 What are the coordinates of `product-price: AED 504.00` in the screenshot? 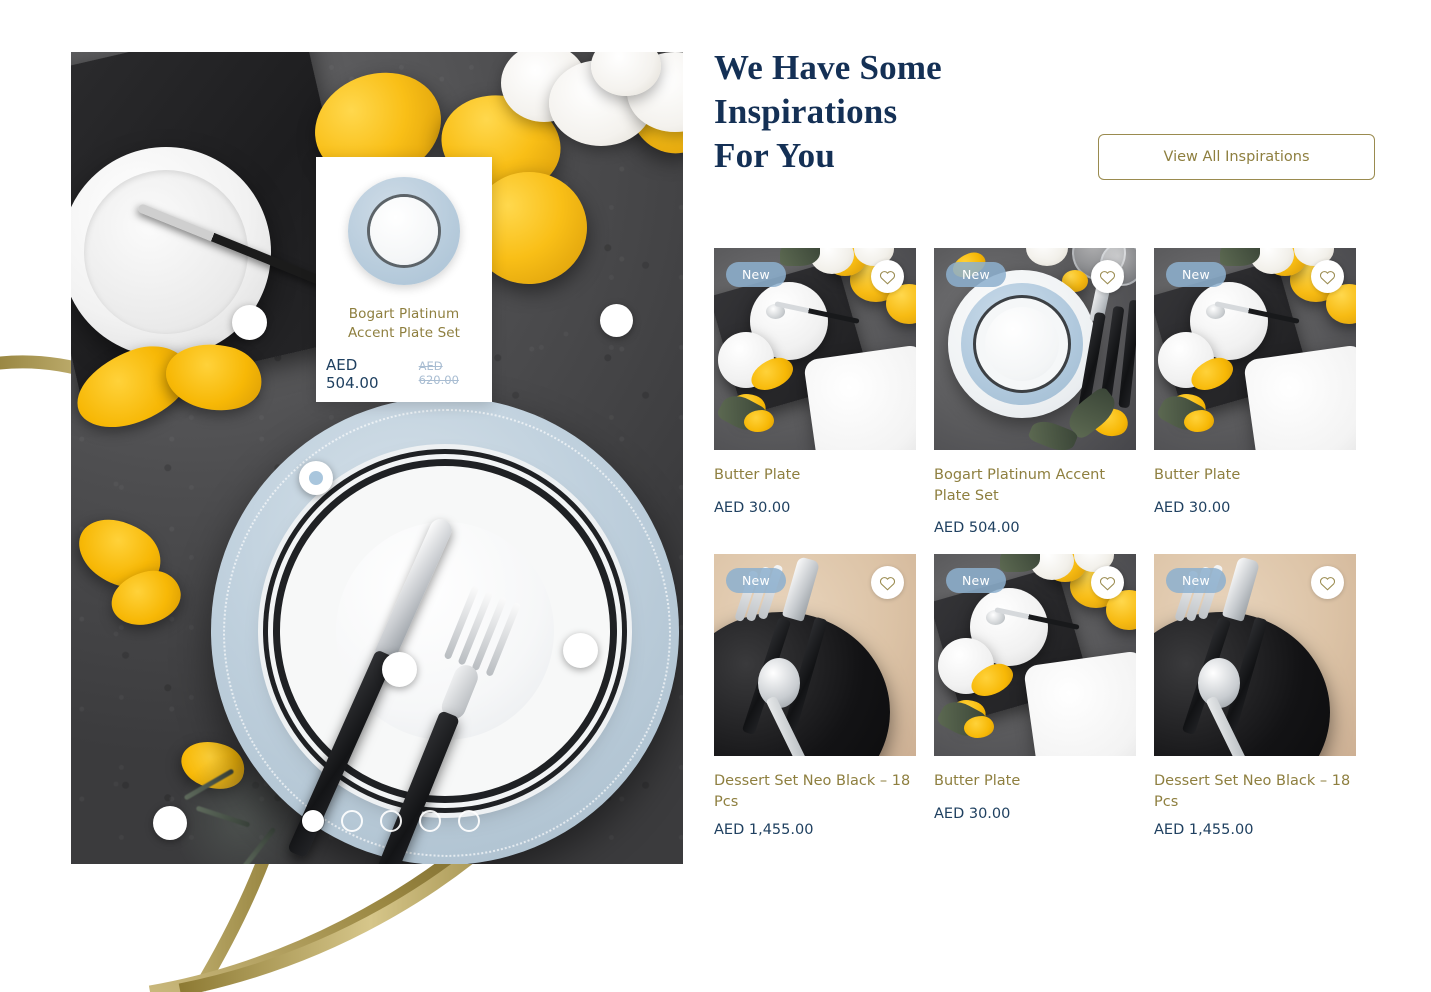 It's located at (977, 528).